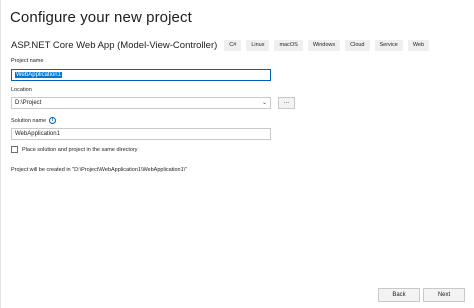 Image resolution: width=474 pixels, height=308 pixels. I want to click on tag: Linux, so click(258, 45).